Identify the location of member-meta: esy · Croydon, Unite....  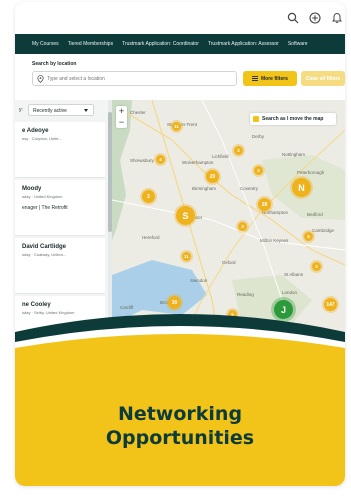
(42, 138).